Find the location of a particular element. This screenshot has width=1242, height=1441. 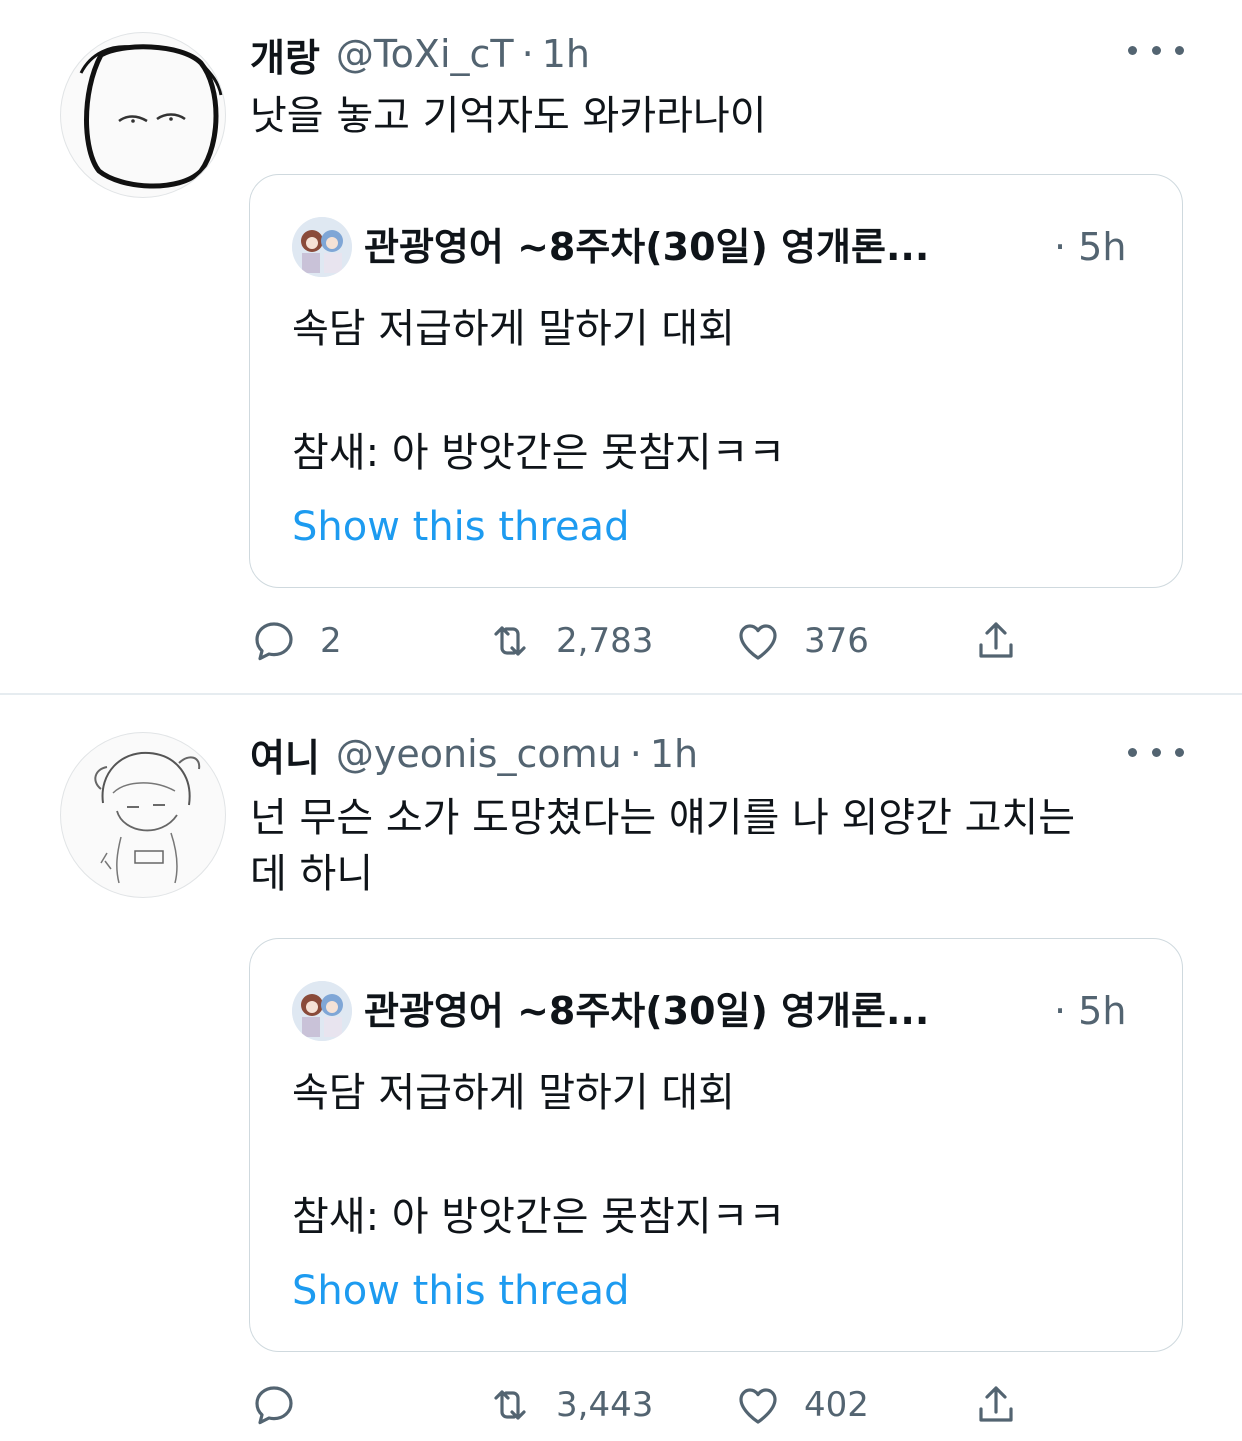

like-button: 376 is located at coordinates (801, 641).